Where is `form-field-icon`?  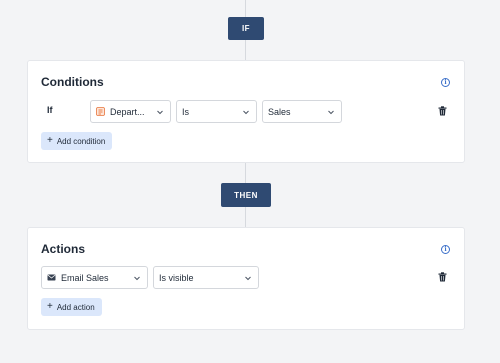
form-field-icon is located at coordinates (100, 111).